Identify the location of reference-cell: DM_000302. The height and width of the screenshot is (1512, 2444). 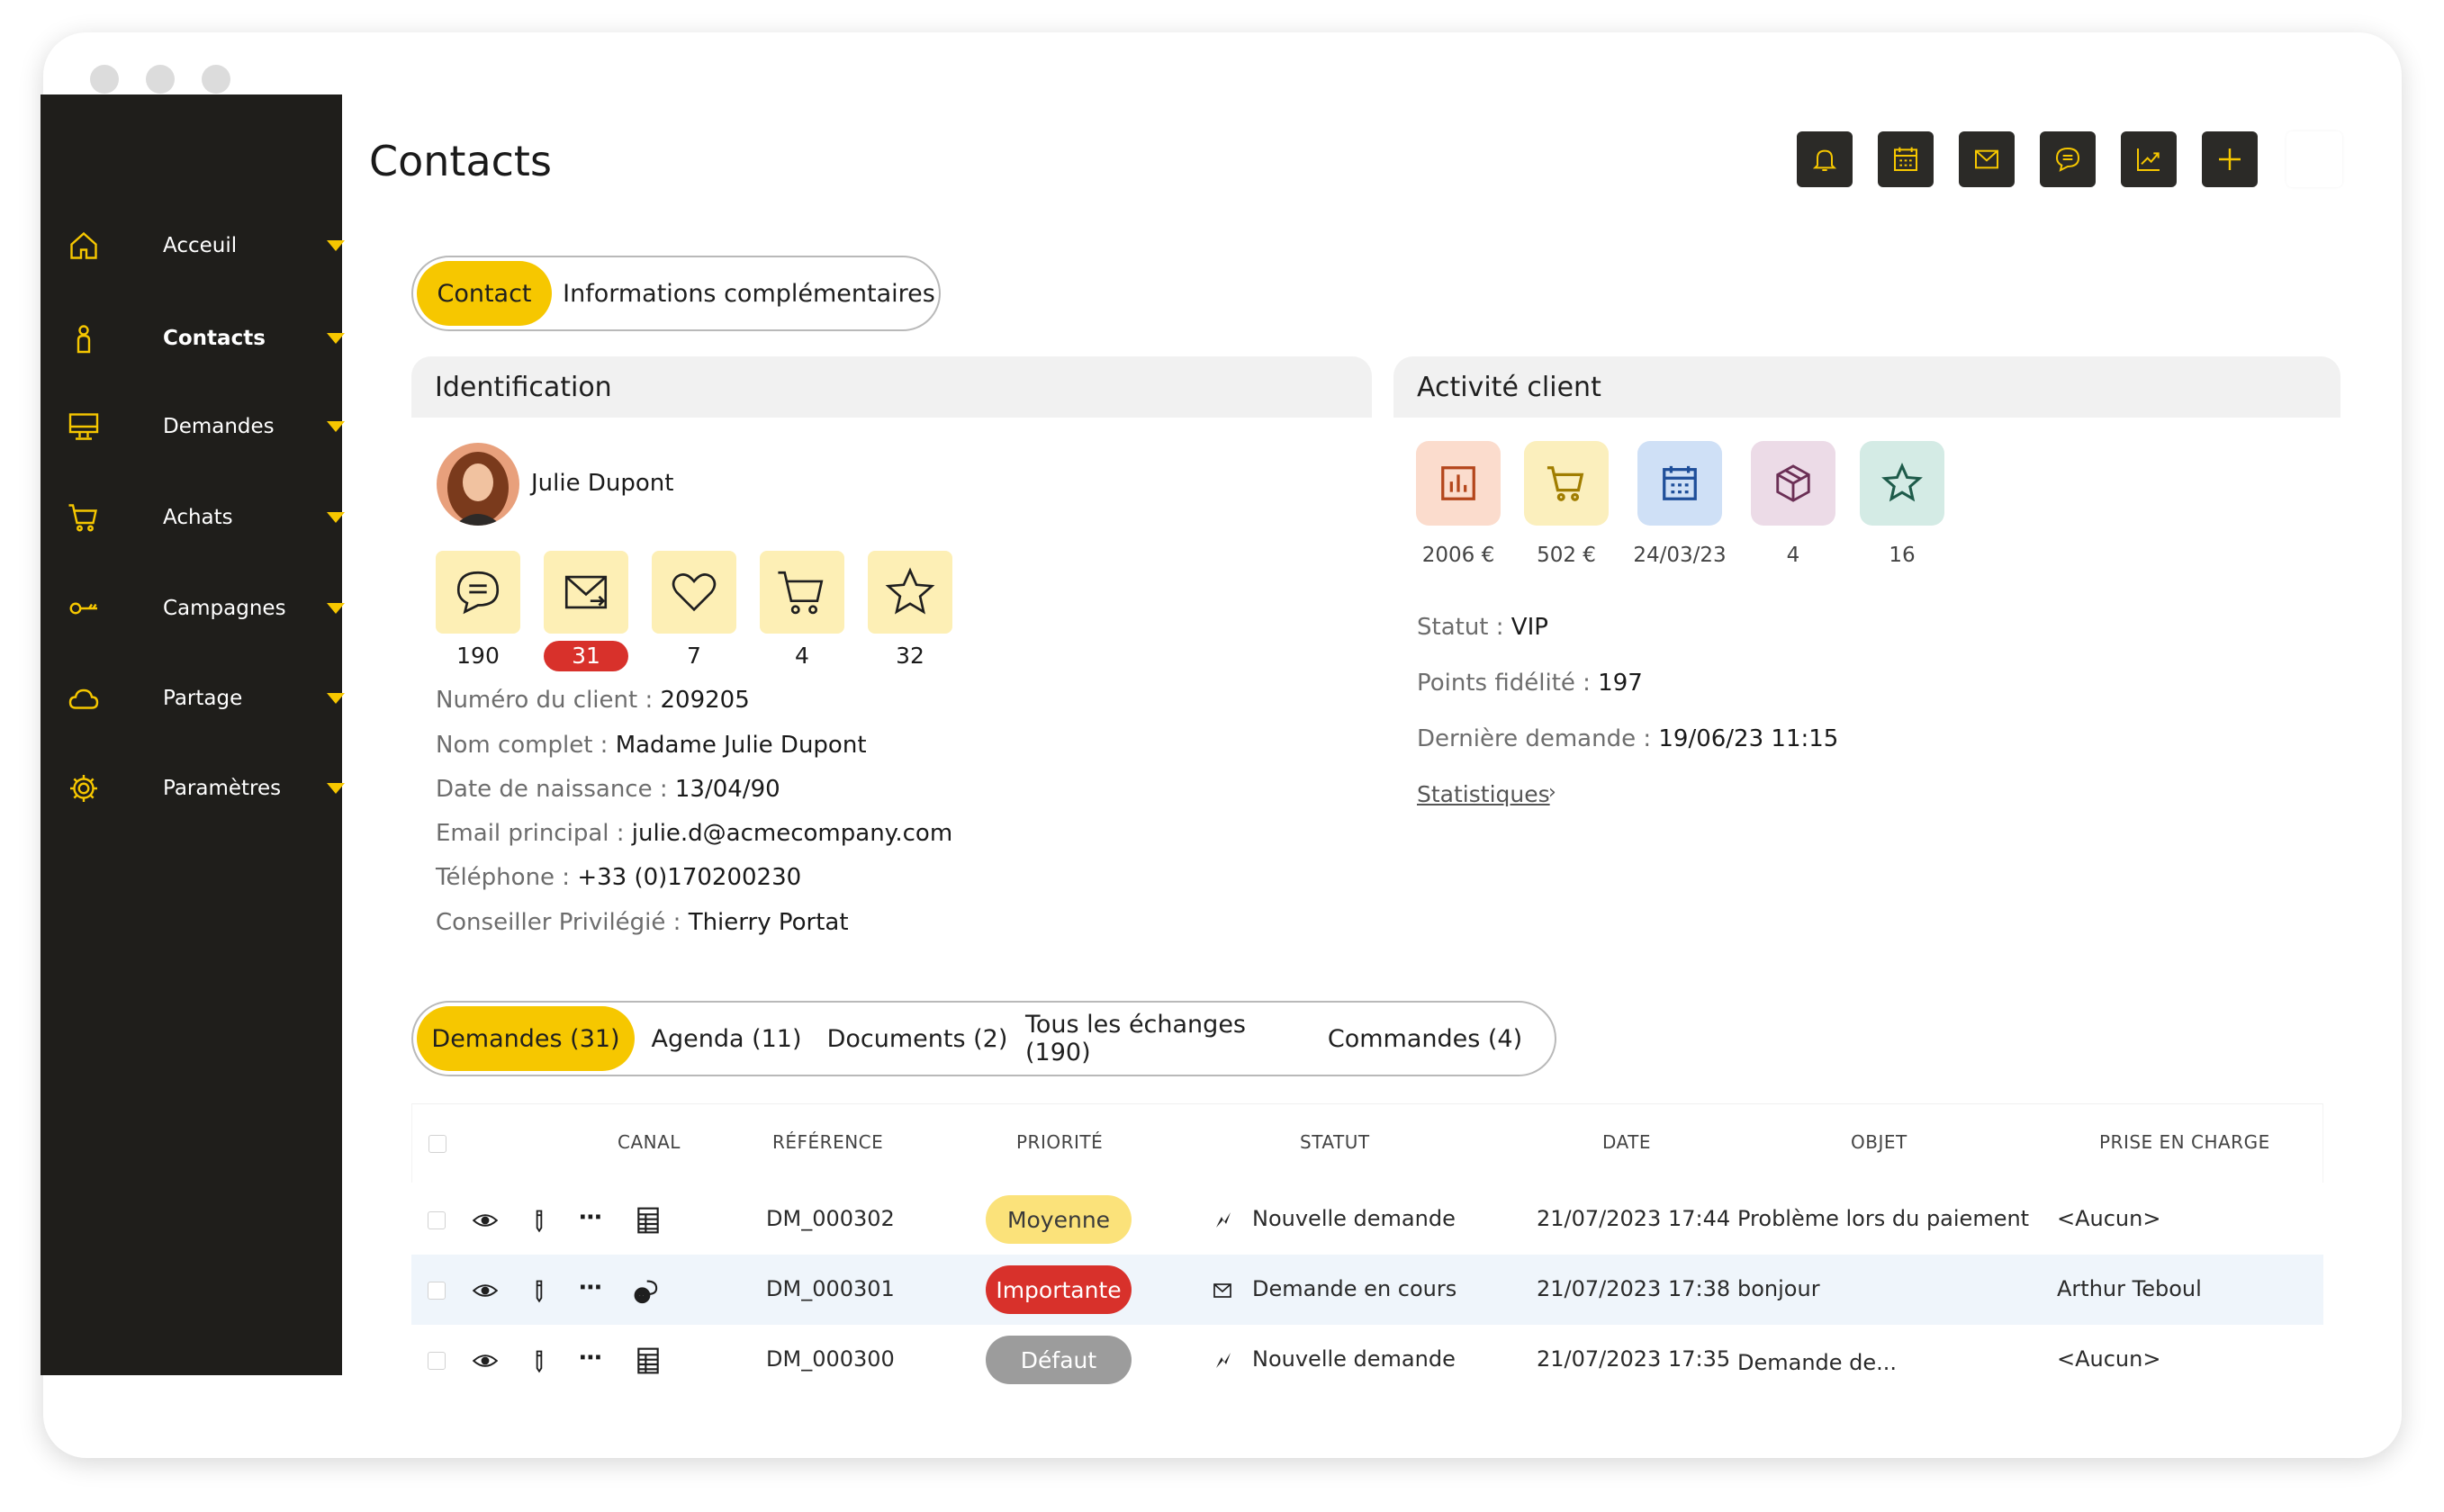
(830, 1218).